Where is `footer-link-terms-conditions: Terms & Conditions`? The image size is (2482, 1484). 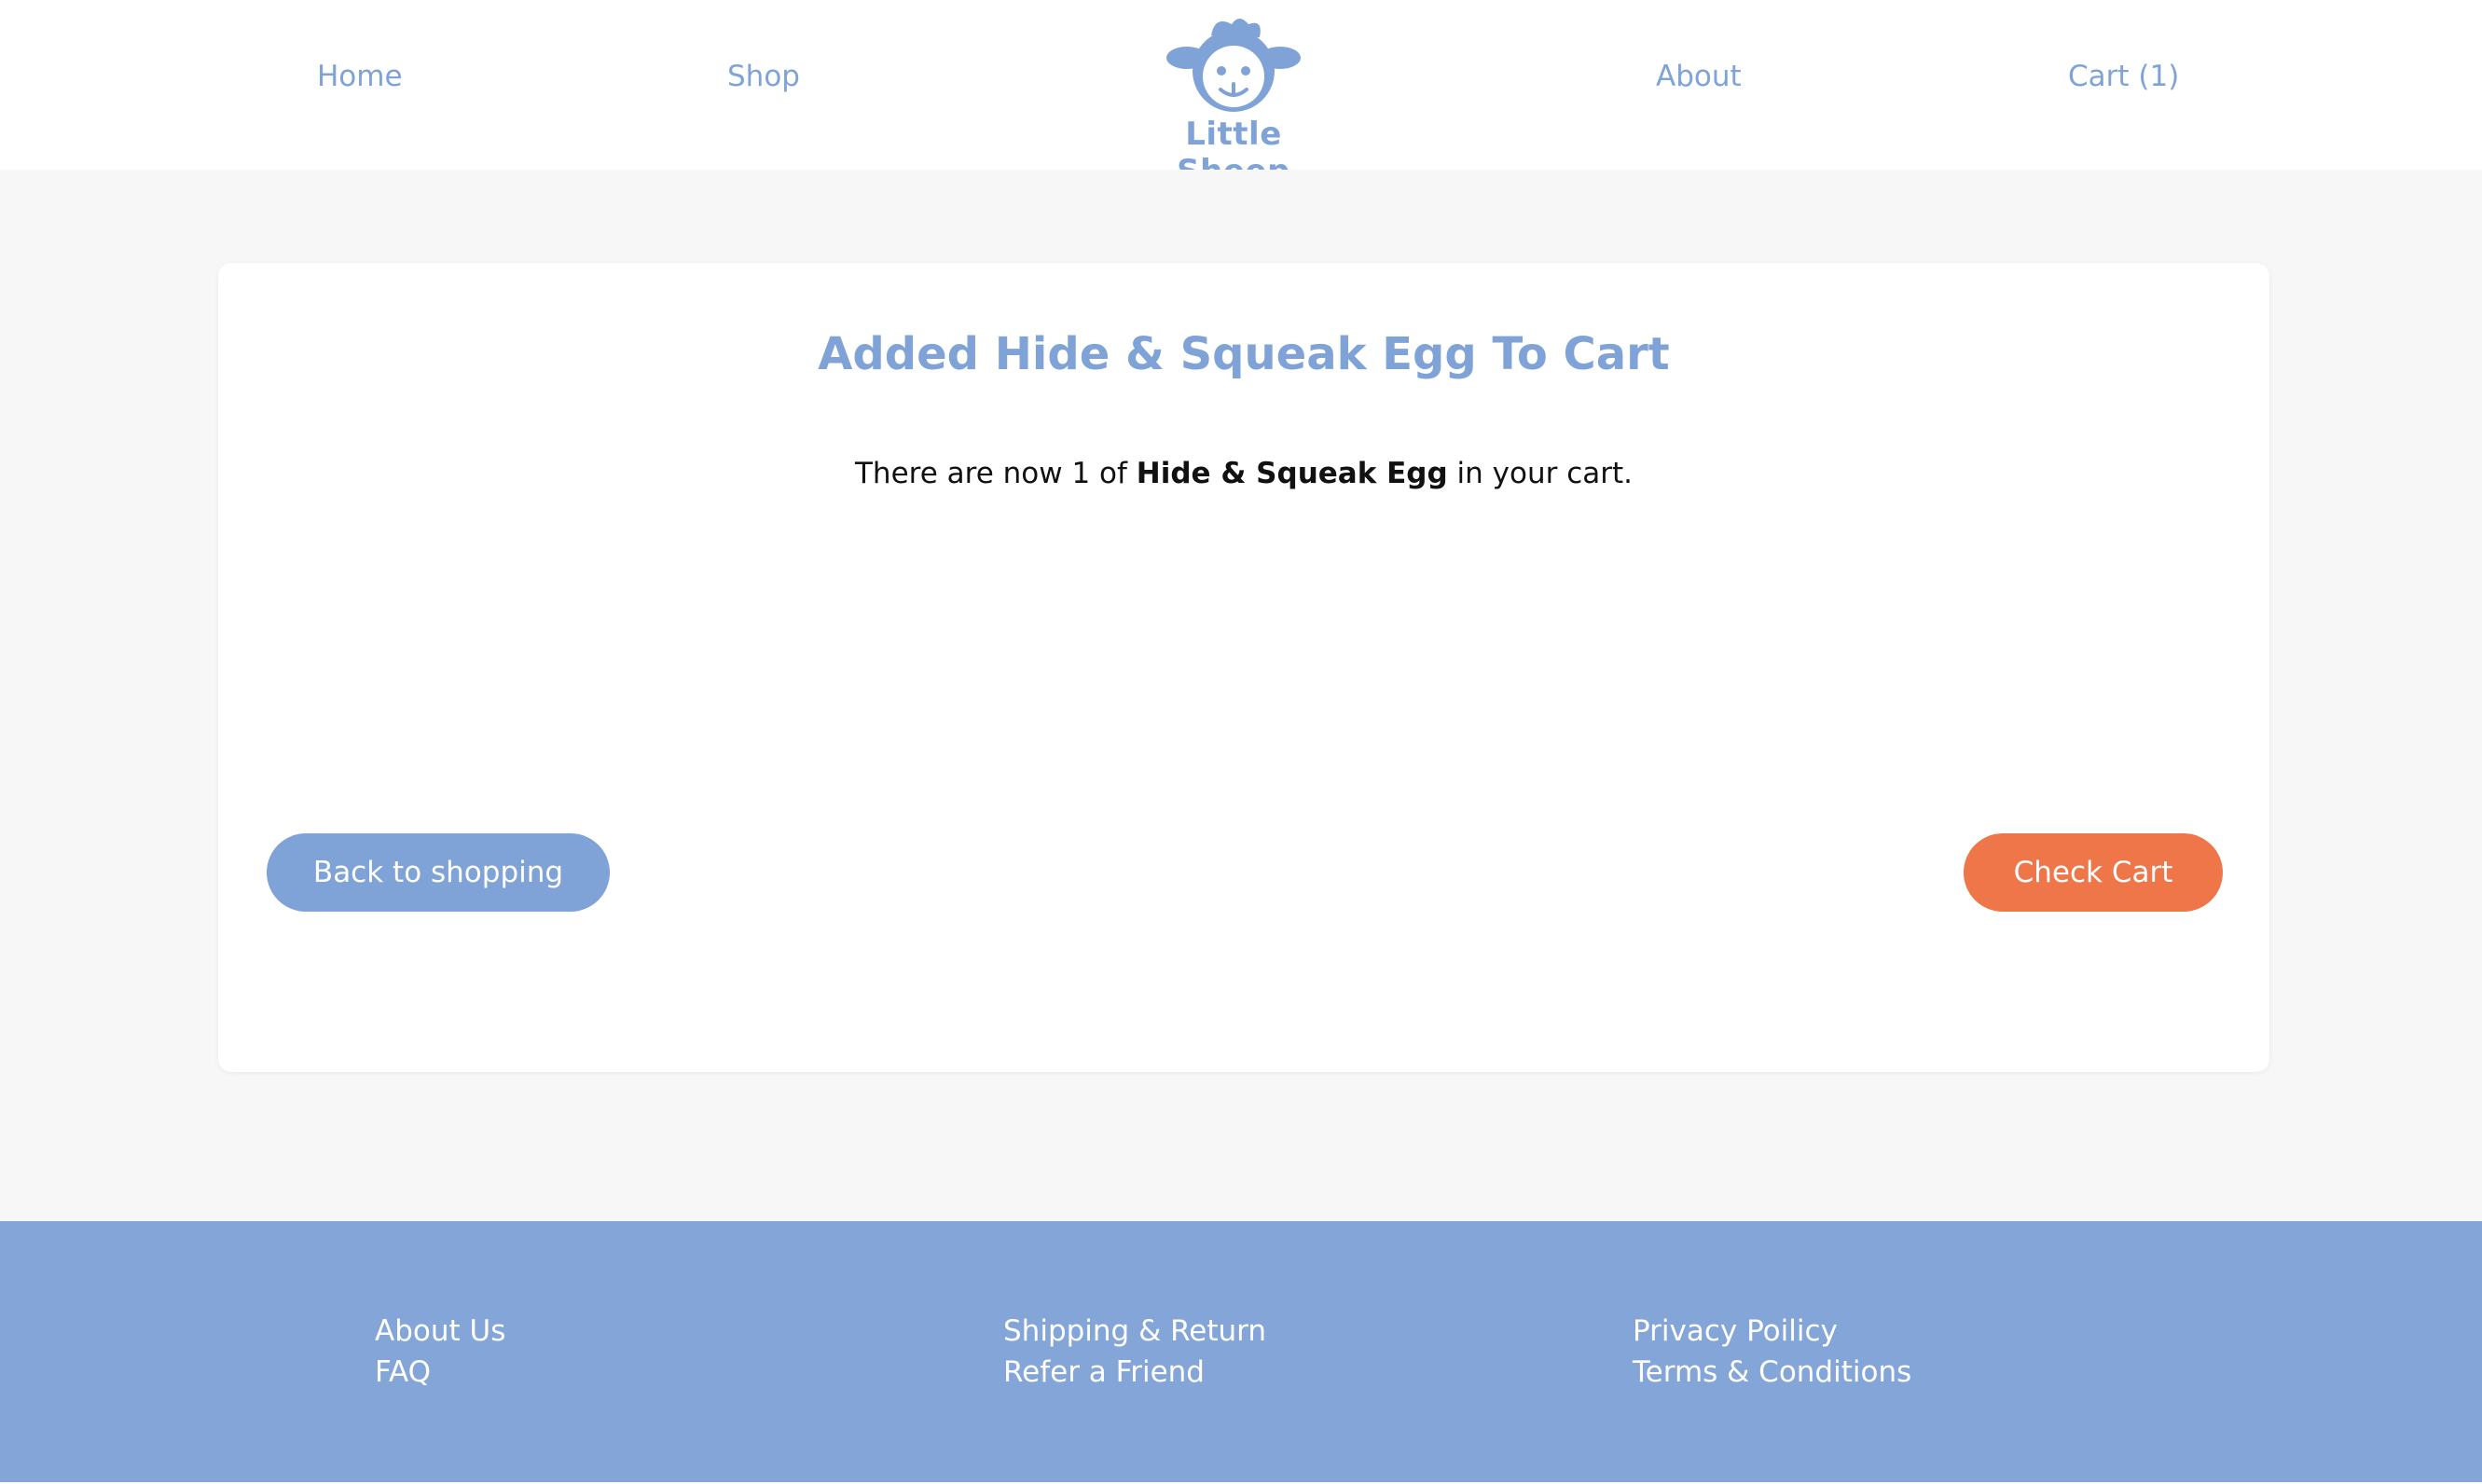
footer-link-terms-conditions: Terms & Conditions is located at coordinates (1772, 1372).